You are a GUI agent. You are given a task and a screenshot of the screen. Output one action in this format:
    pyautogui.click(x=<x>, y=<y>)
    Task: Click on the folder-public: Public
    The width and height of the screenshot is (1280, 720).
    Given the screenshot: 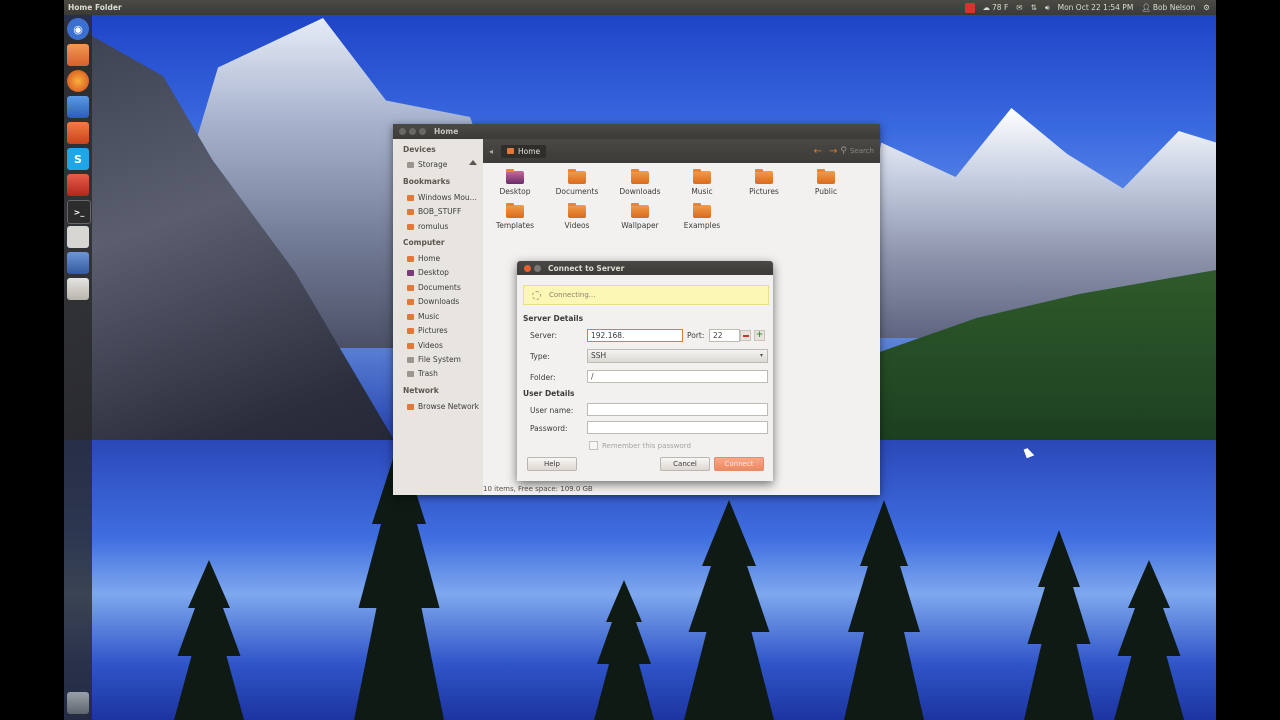 What is the action you would take?
    pyautogui.click(x=826, y=182)
    